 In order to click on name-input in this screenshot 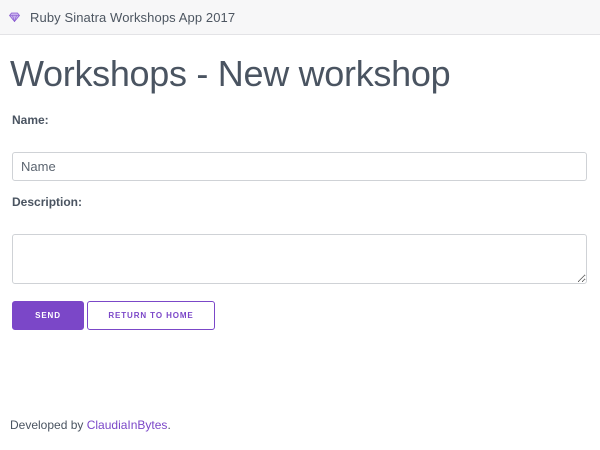, I will do `click(299, 166)`.